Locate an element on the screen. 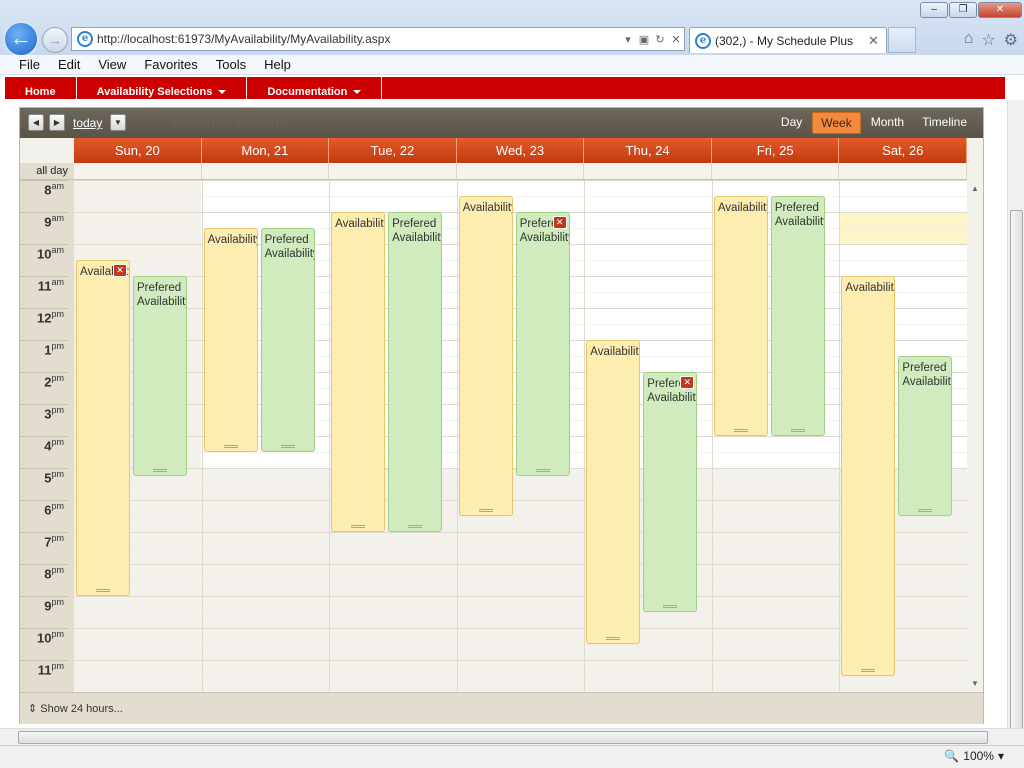 This screenshot has height=768, width=1024. today-link: today is located at coordinates (87, 123).